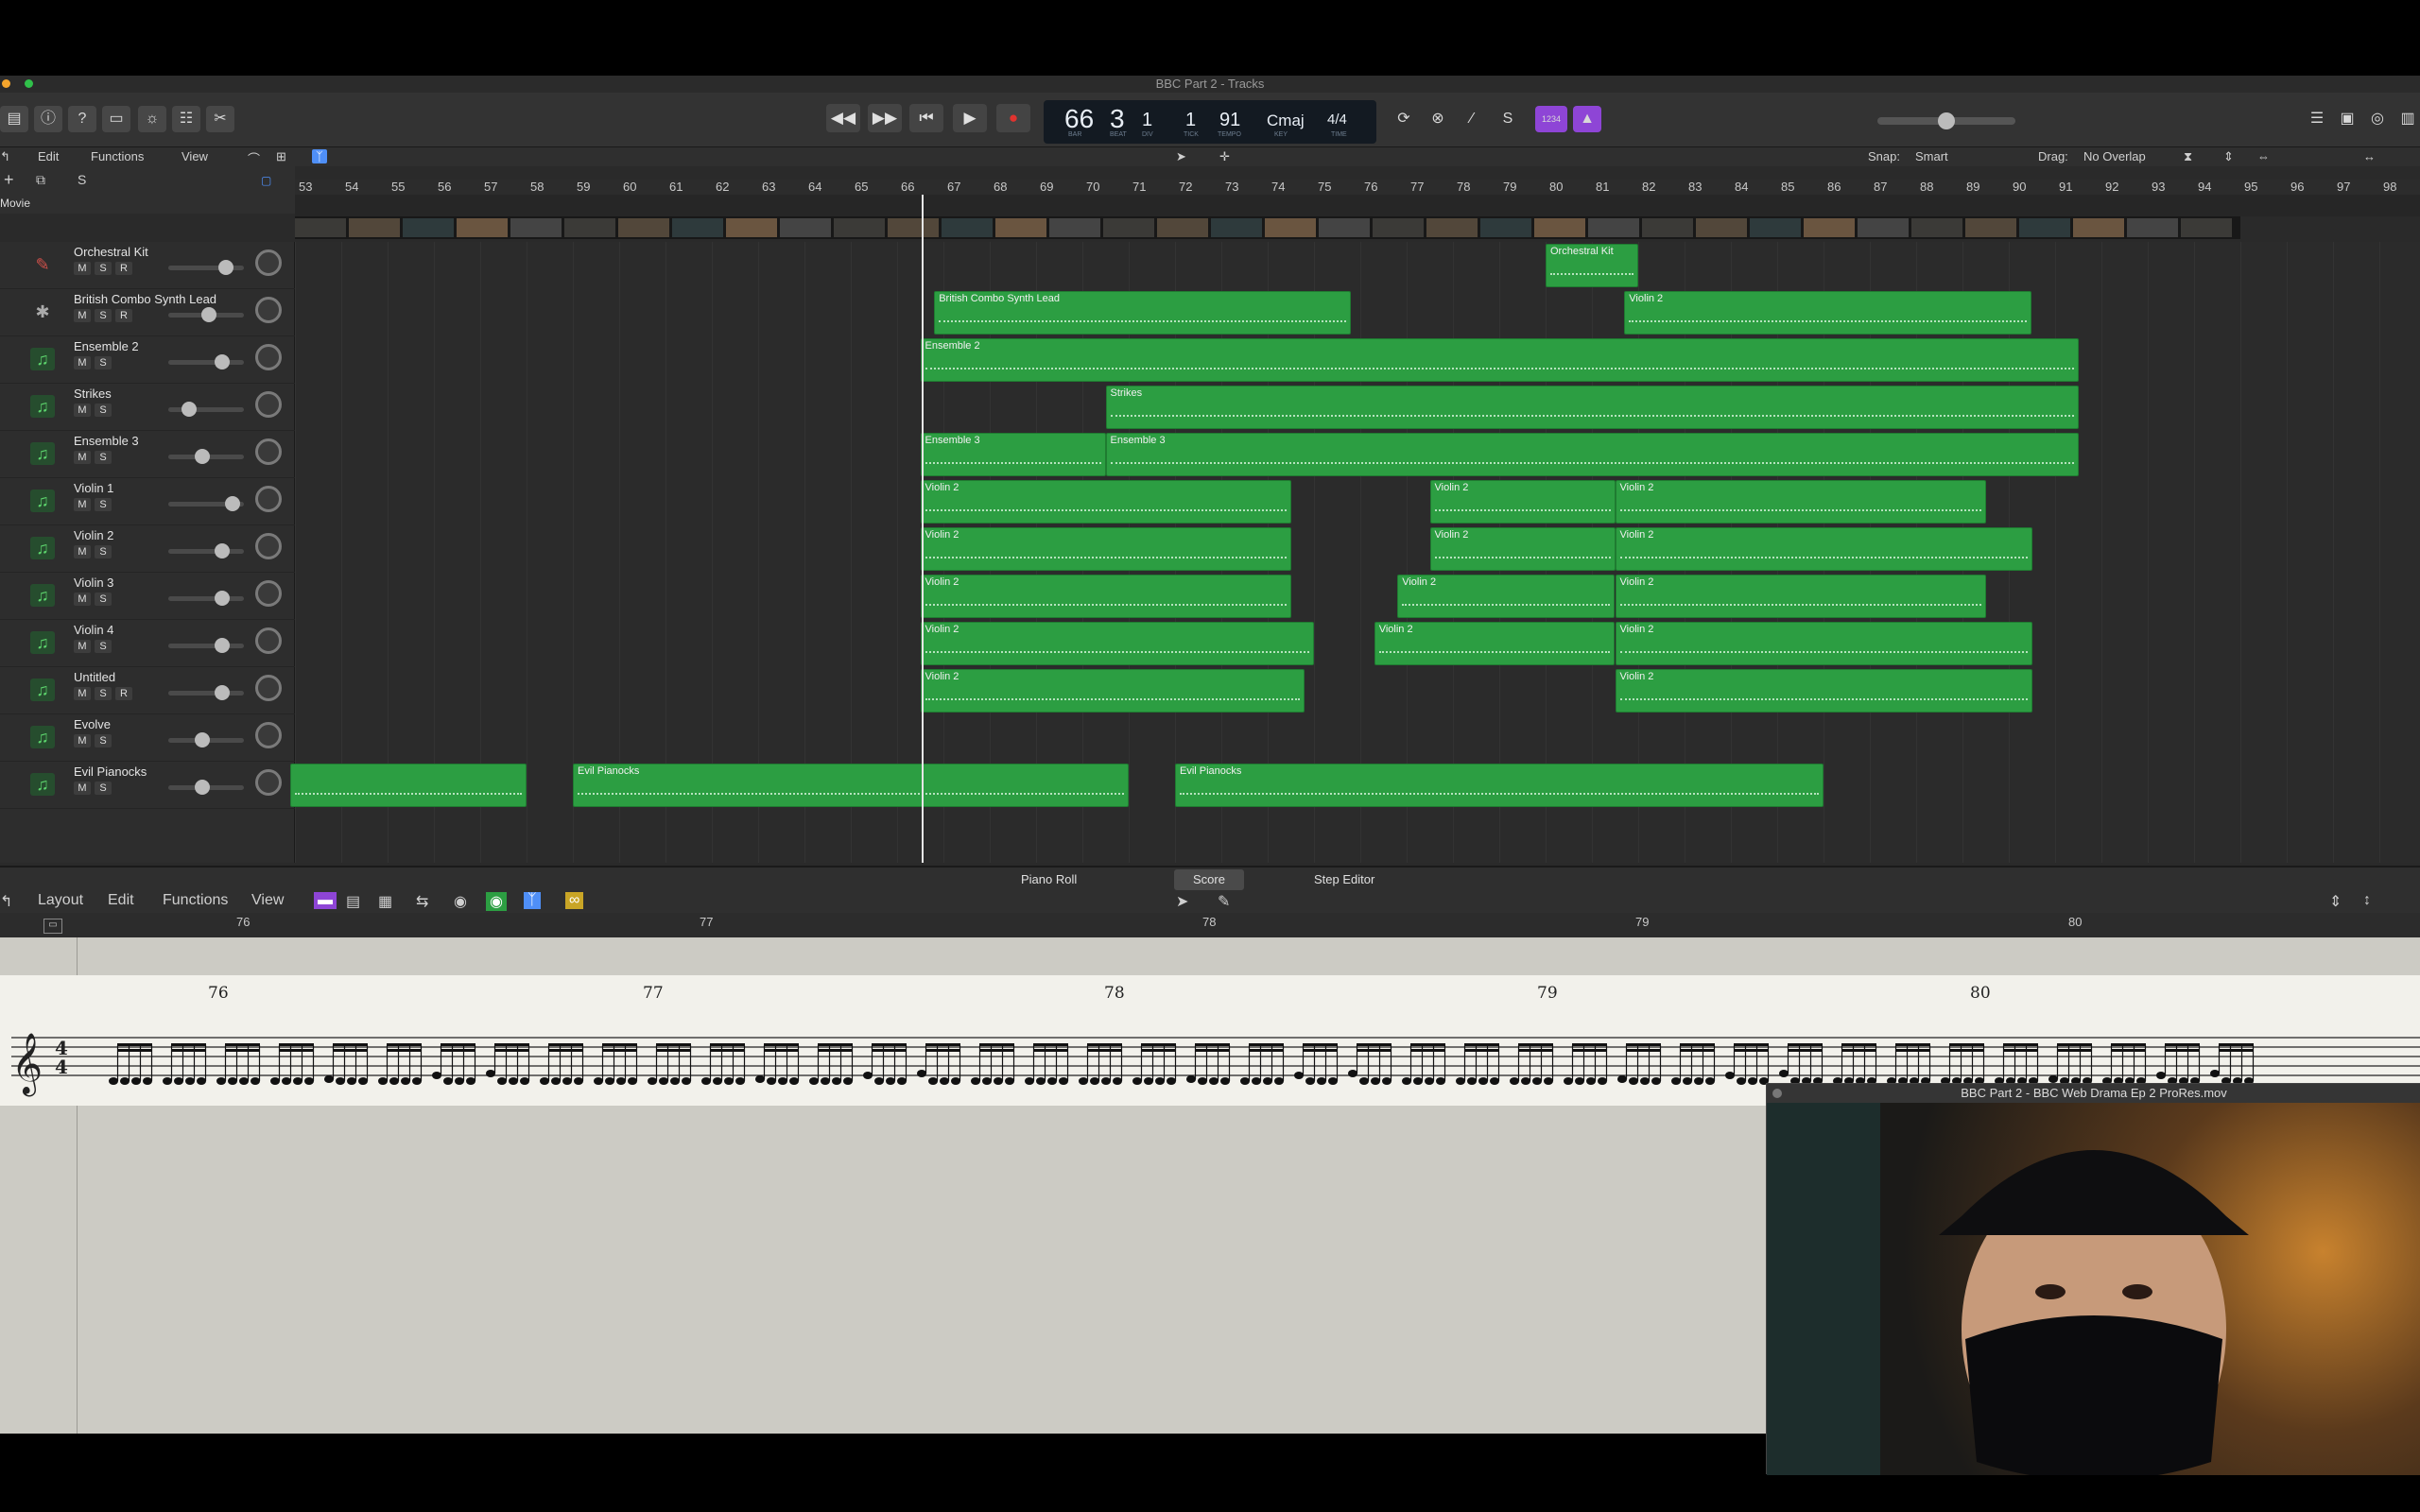  Describe the element at coordinates (267, 900) in the screenshot. I see `score-view-menu: View` at that location.